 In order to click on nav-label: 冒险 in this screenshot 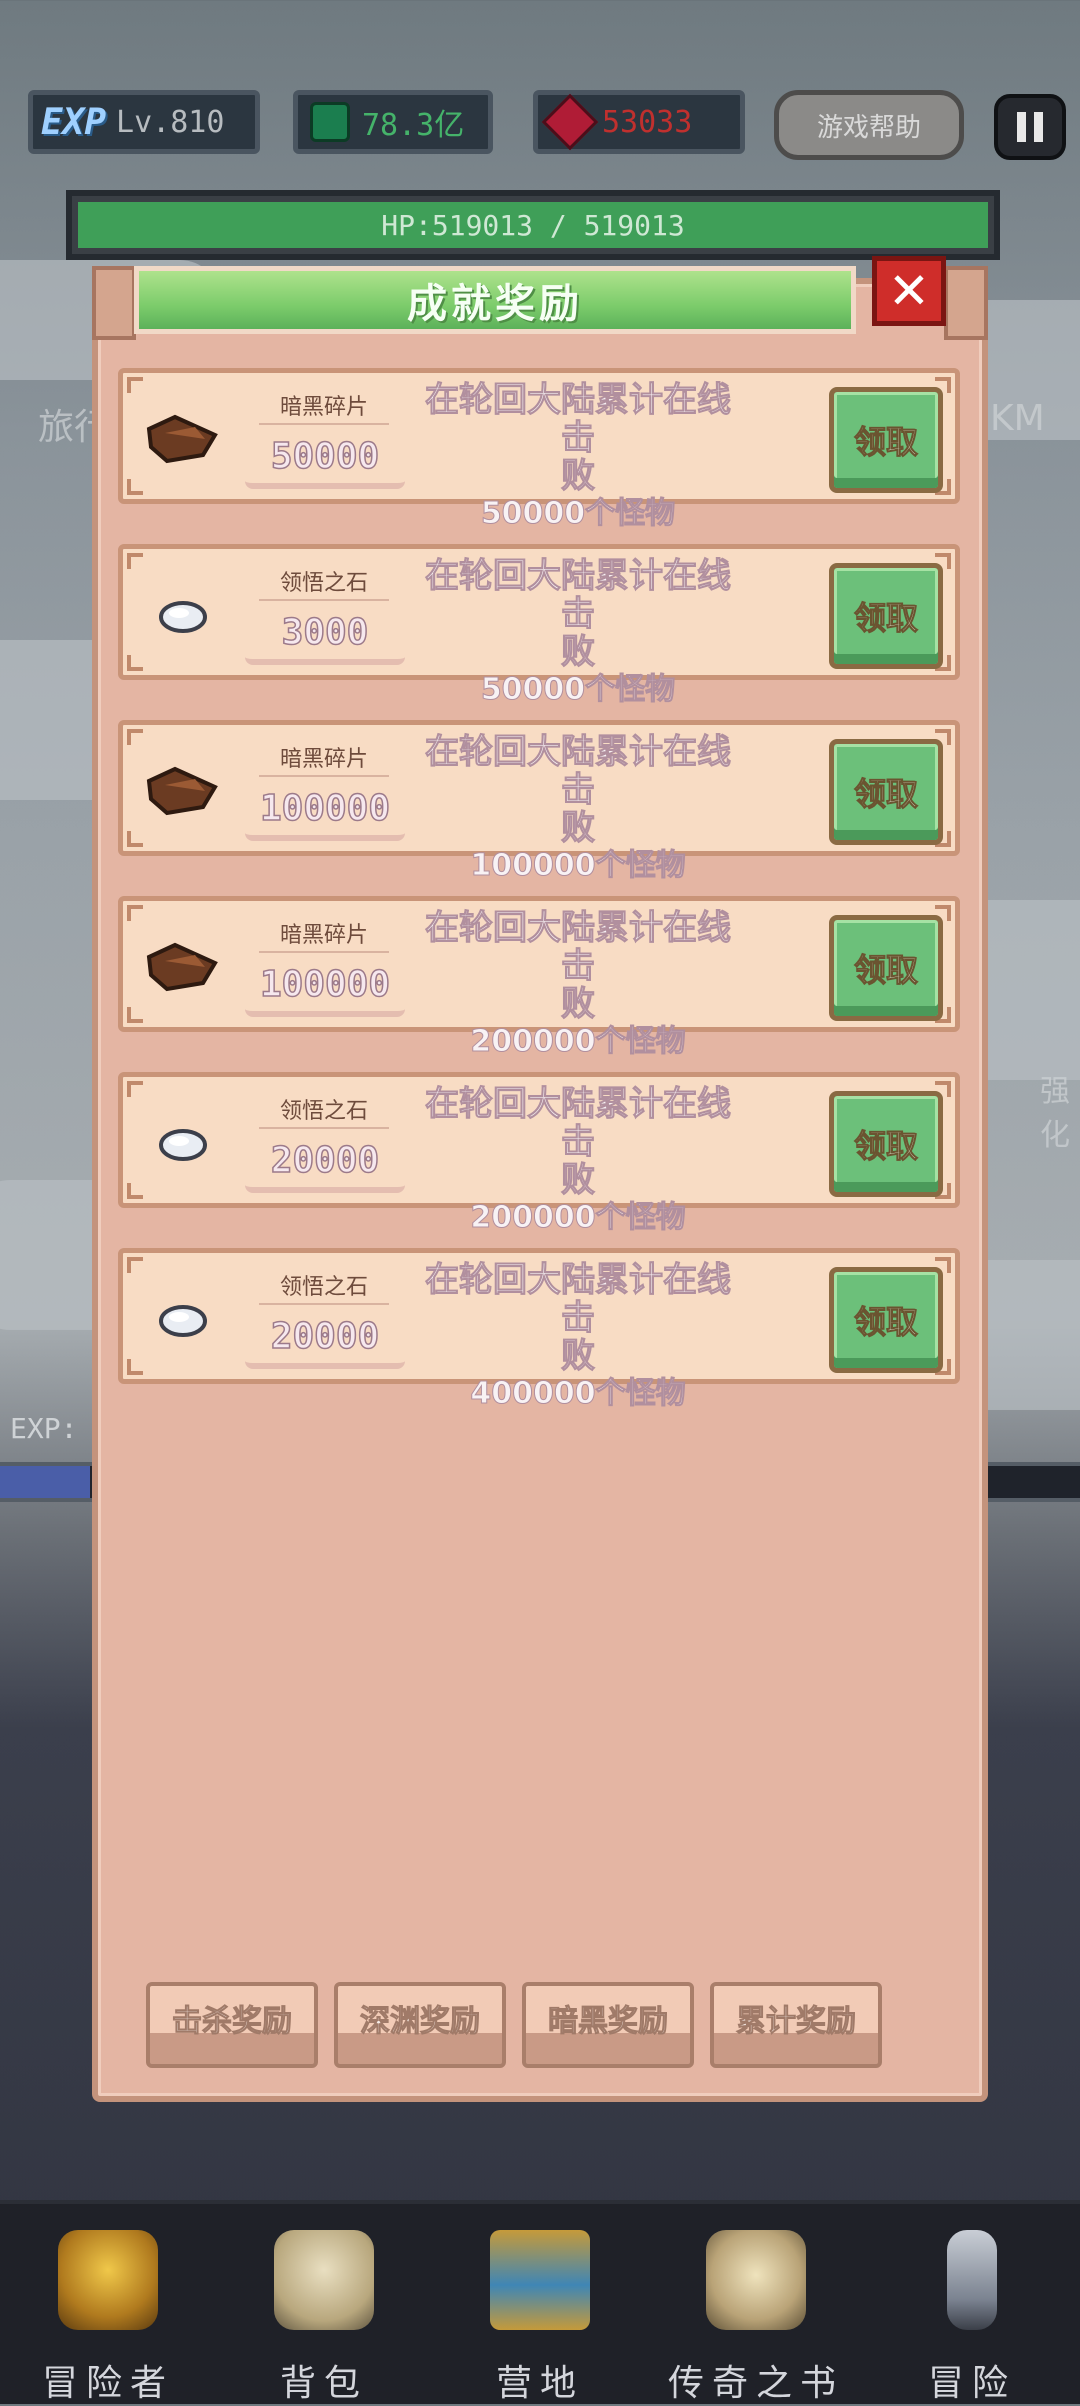, I will do `click(971, 2383)`.